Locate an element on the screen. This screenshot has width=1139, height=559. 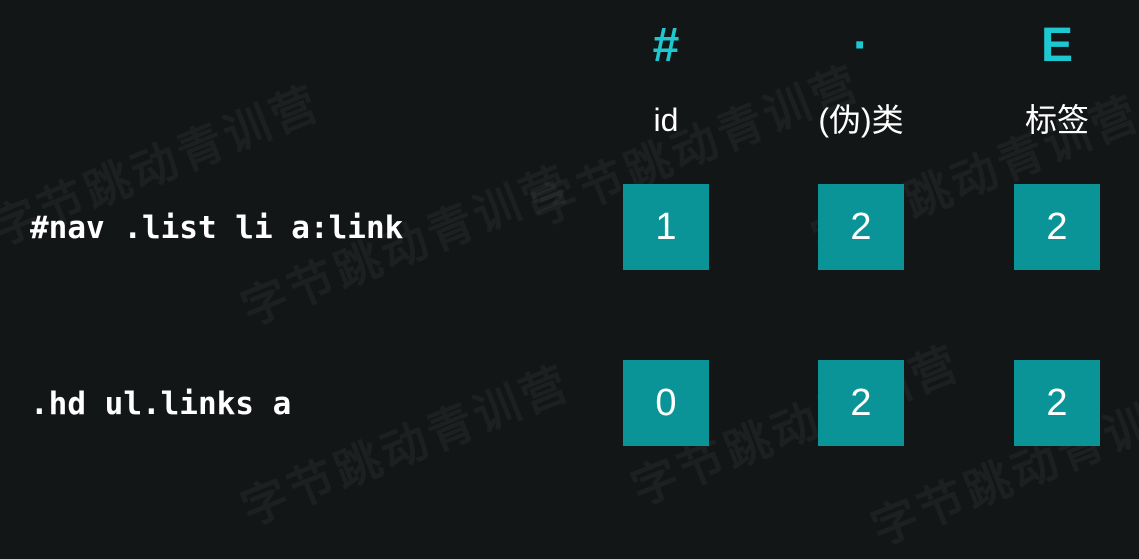
column-symbol-element: E is located at coordinates (1056, 45).